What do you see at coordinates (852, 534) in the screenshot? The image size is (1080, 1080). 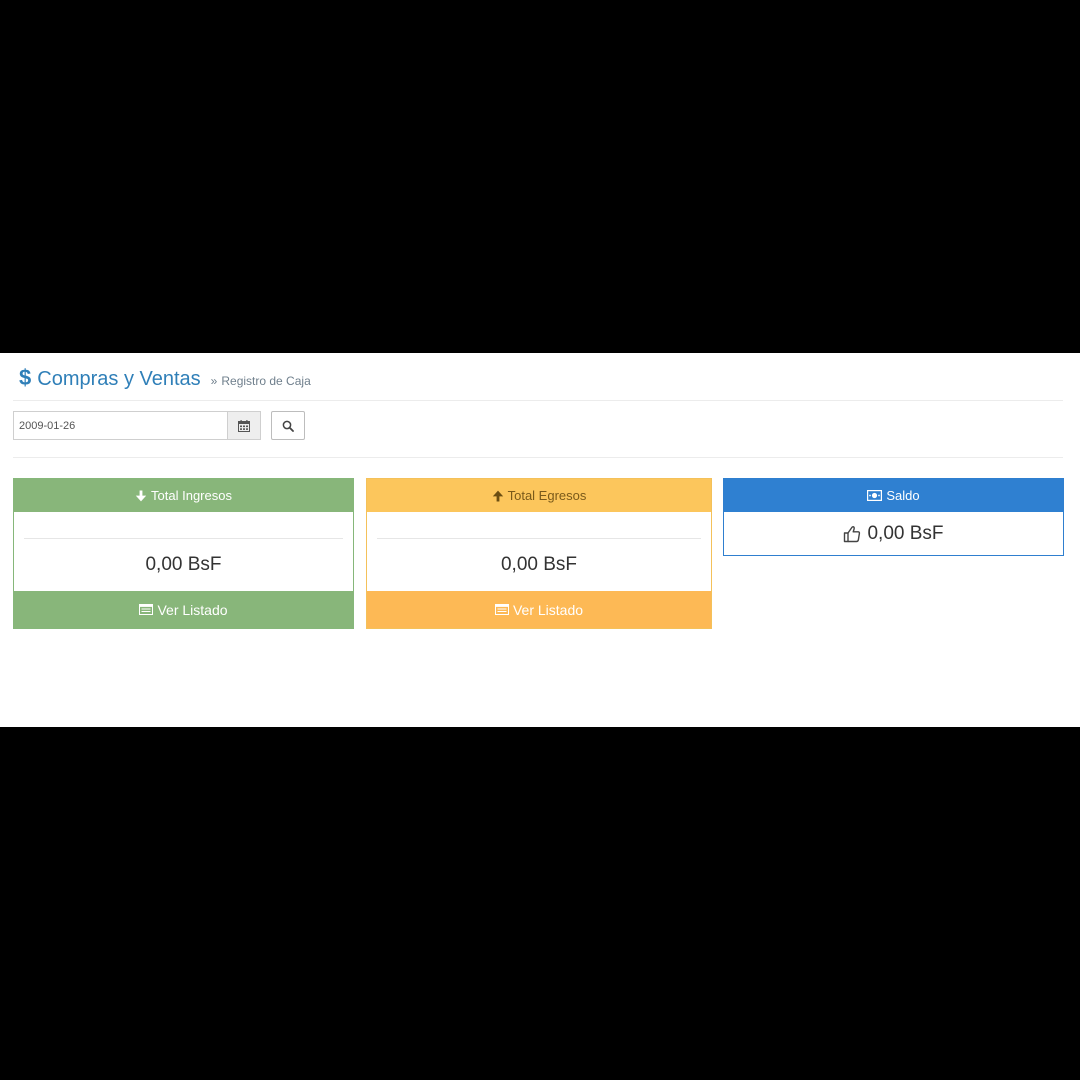 I see `thumbs-up-icon` at bounding box center [852, 534].